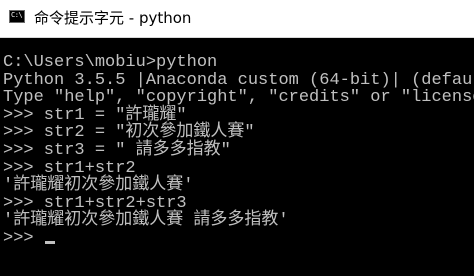  I want to click on console-line: >>> str1 = "許瓏耀", so click(95, 115).